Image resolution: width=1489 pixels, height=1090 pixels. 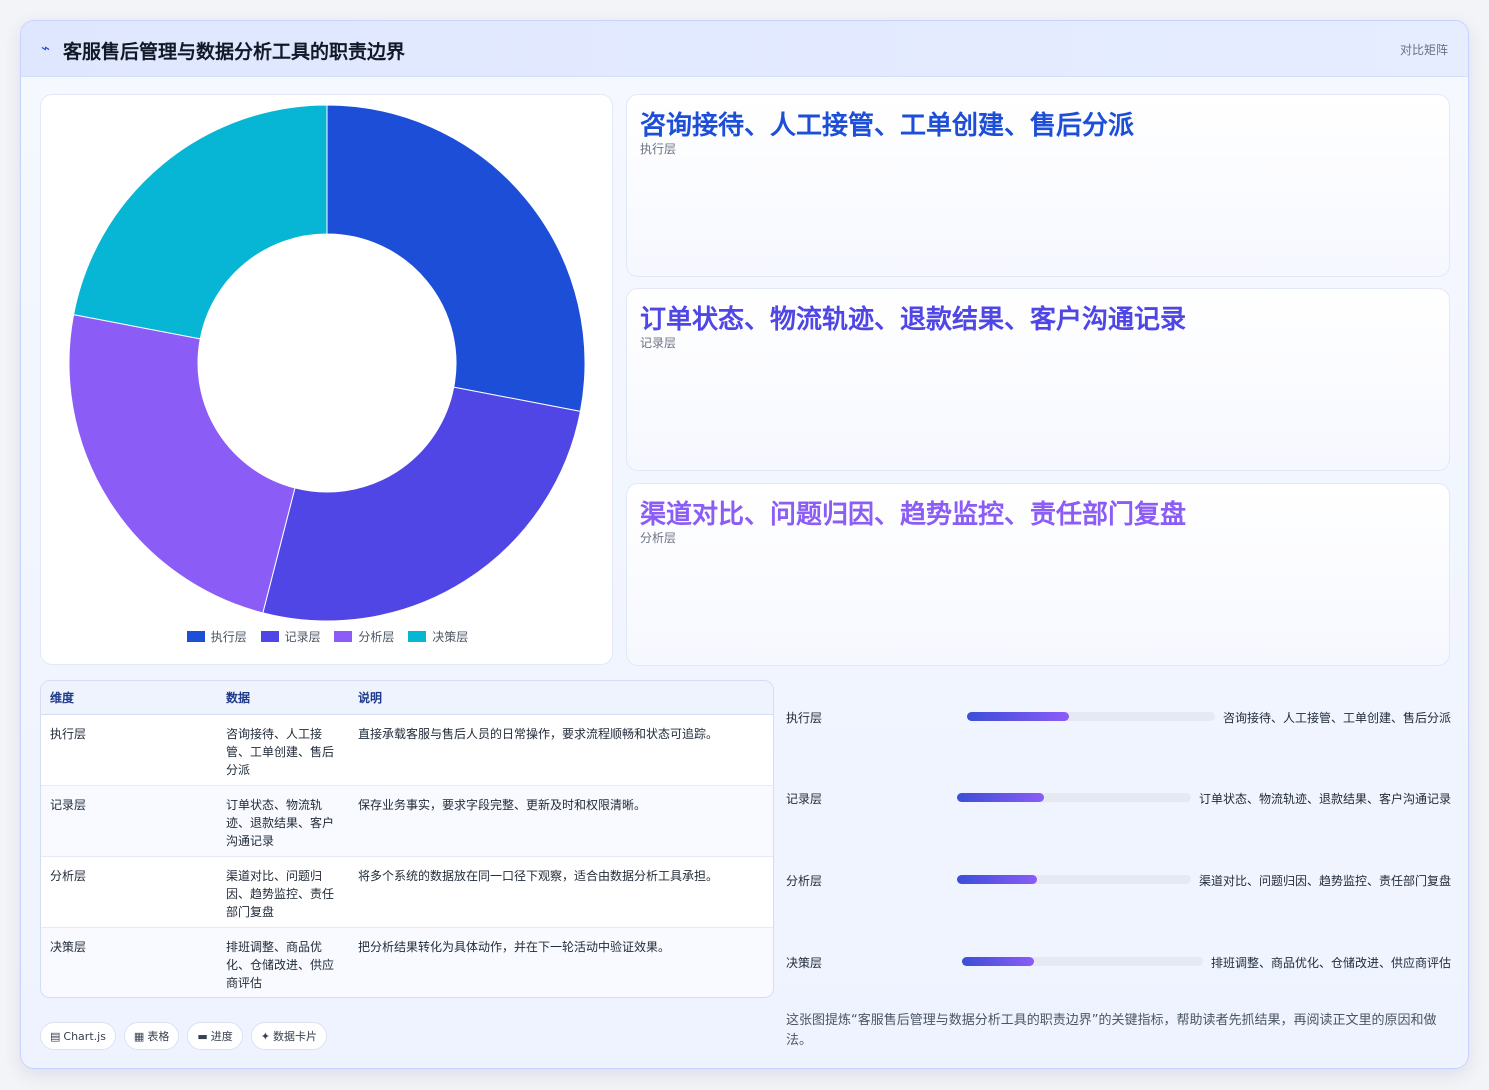 I want to click on legend-item-2: 分析层, so click(x=364, y=636).